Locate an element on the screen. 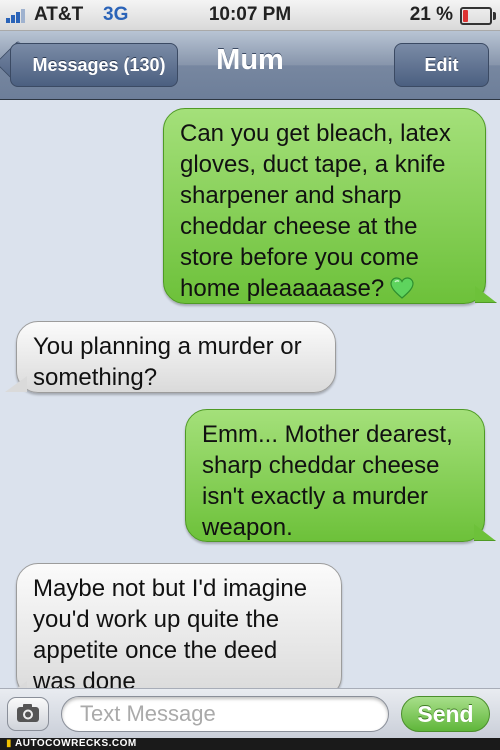  navigation-bar: Messages (130) Mum Edit is located at coordinates (250, 65).